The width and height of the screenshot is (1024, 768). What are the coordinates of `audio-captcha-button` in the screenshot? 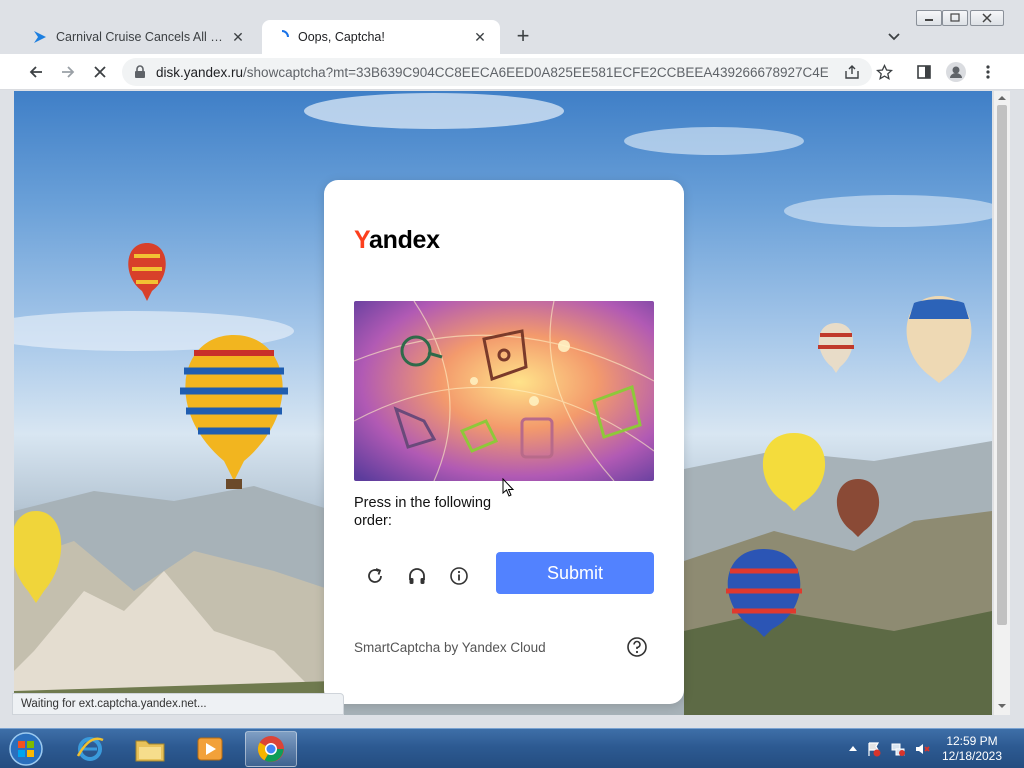 It's located at (417, 576).